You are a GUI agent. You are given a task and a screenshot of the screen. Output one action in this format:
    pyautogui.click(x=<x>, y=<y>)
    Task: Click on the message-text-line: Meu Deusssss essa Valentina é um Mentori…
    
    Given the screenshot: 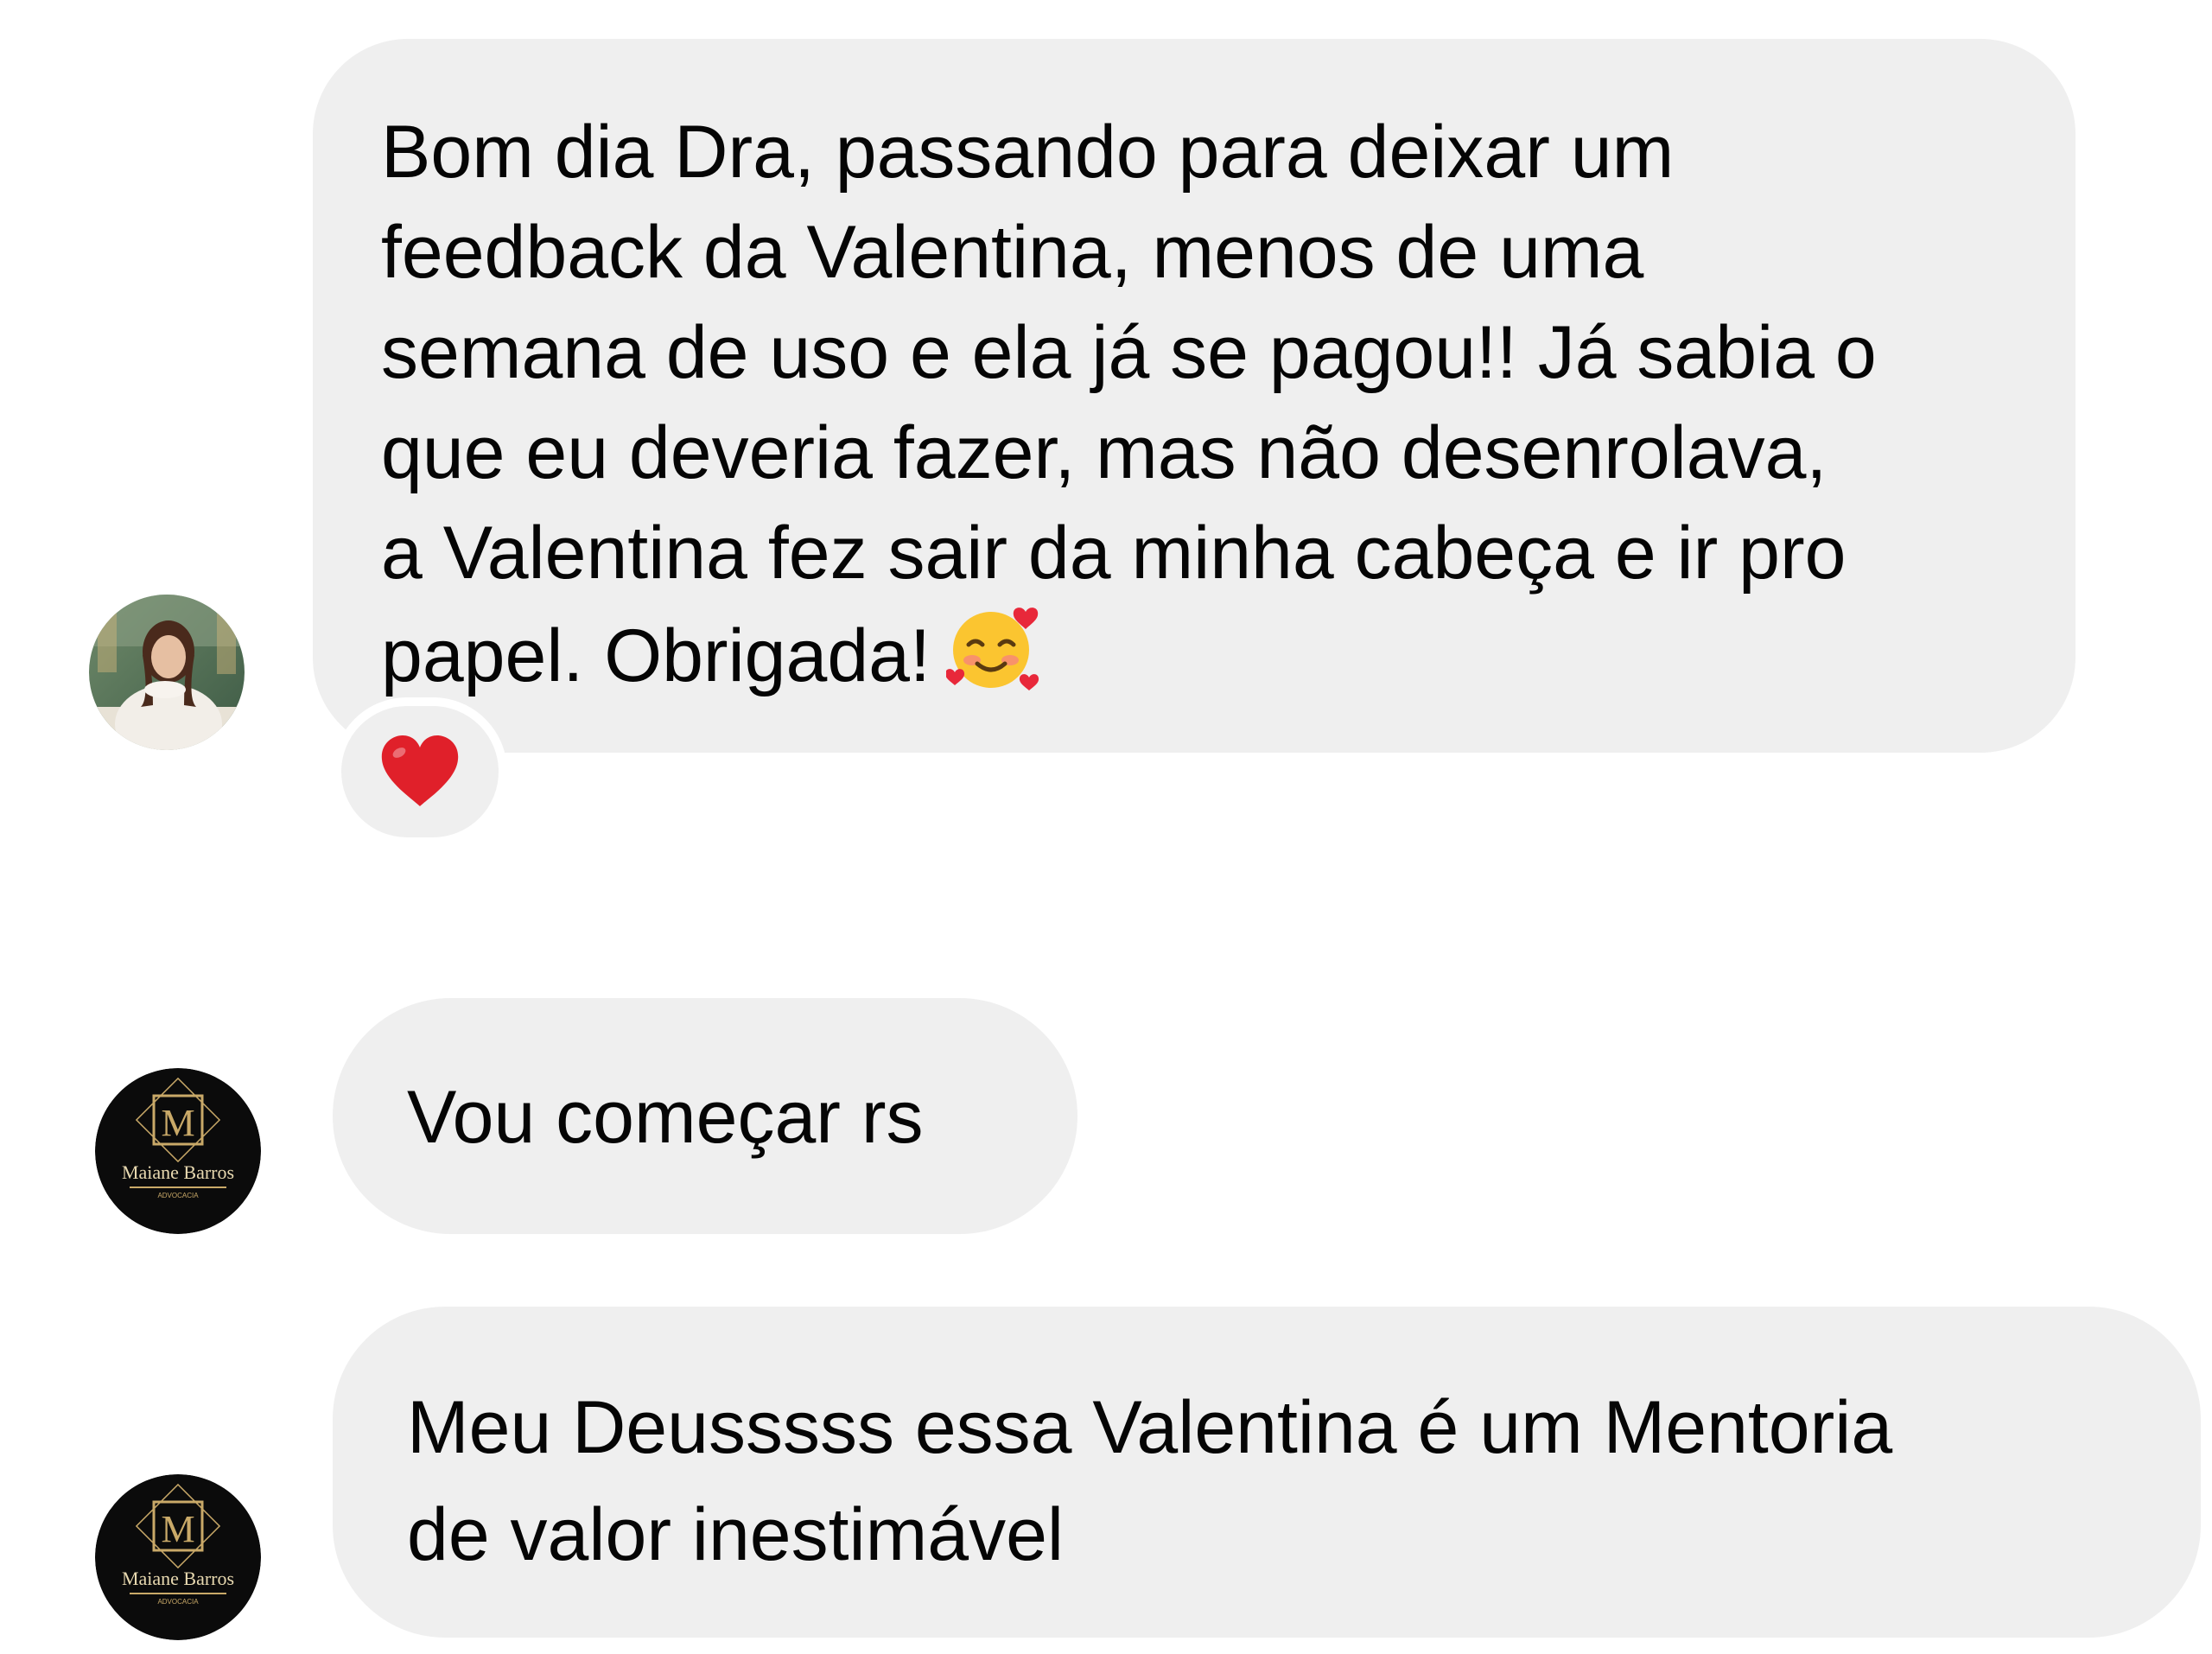 What is the action you would take?
    pyautogui.click(x=1150, y=1427)
    